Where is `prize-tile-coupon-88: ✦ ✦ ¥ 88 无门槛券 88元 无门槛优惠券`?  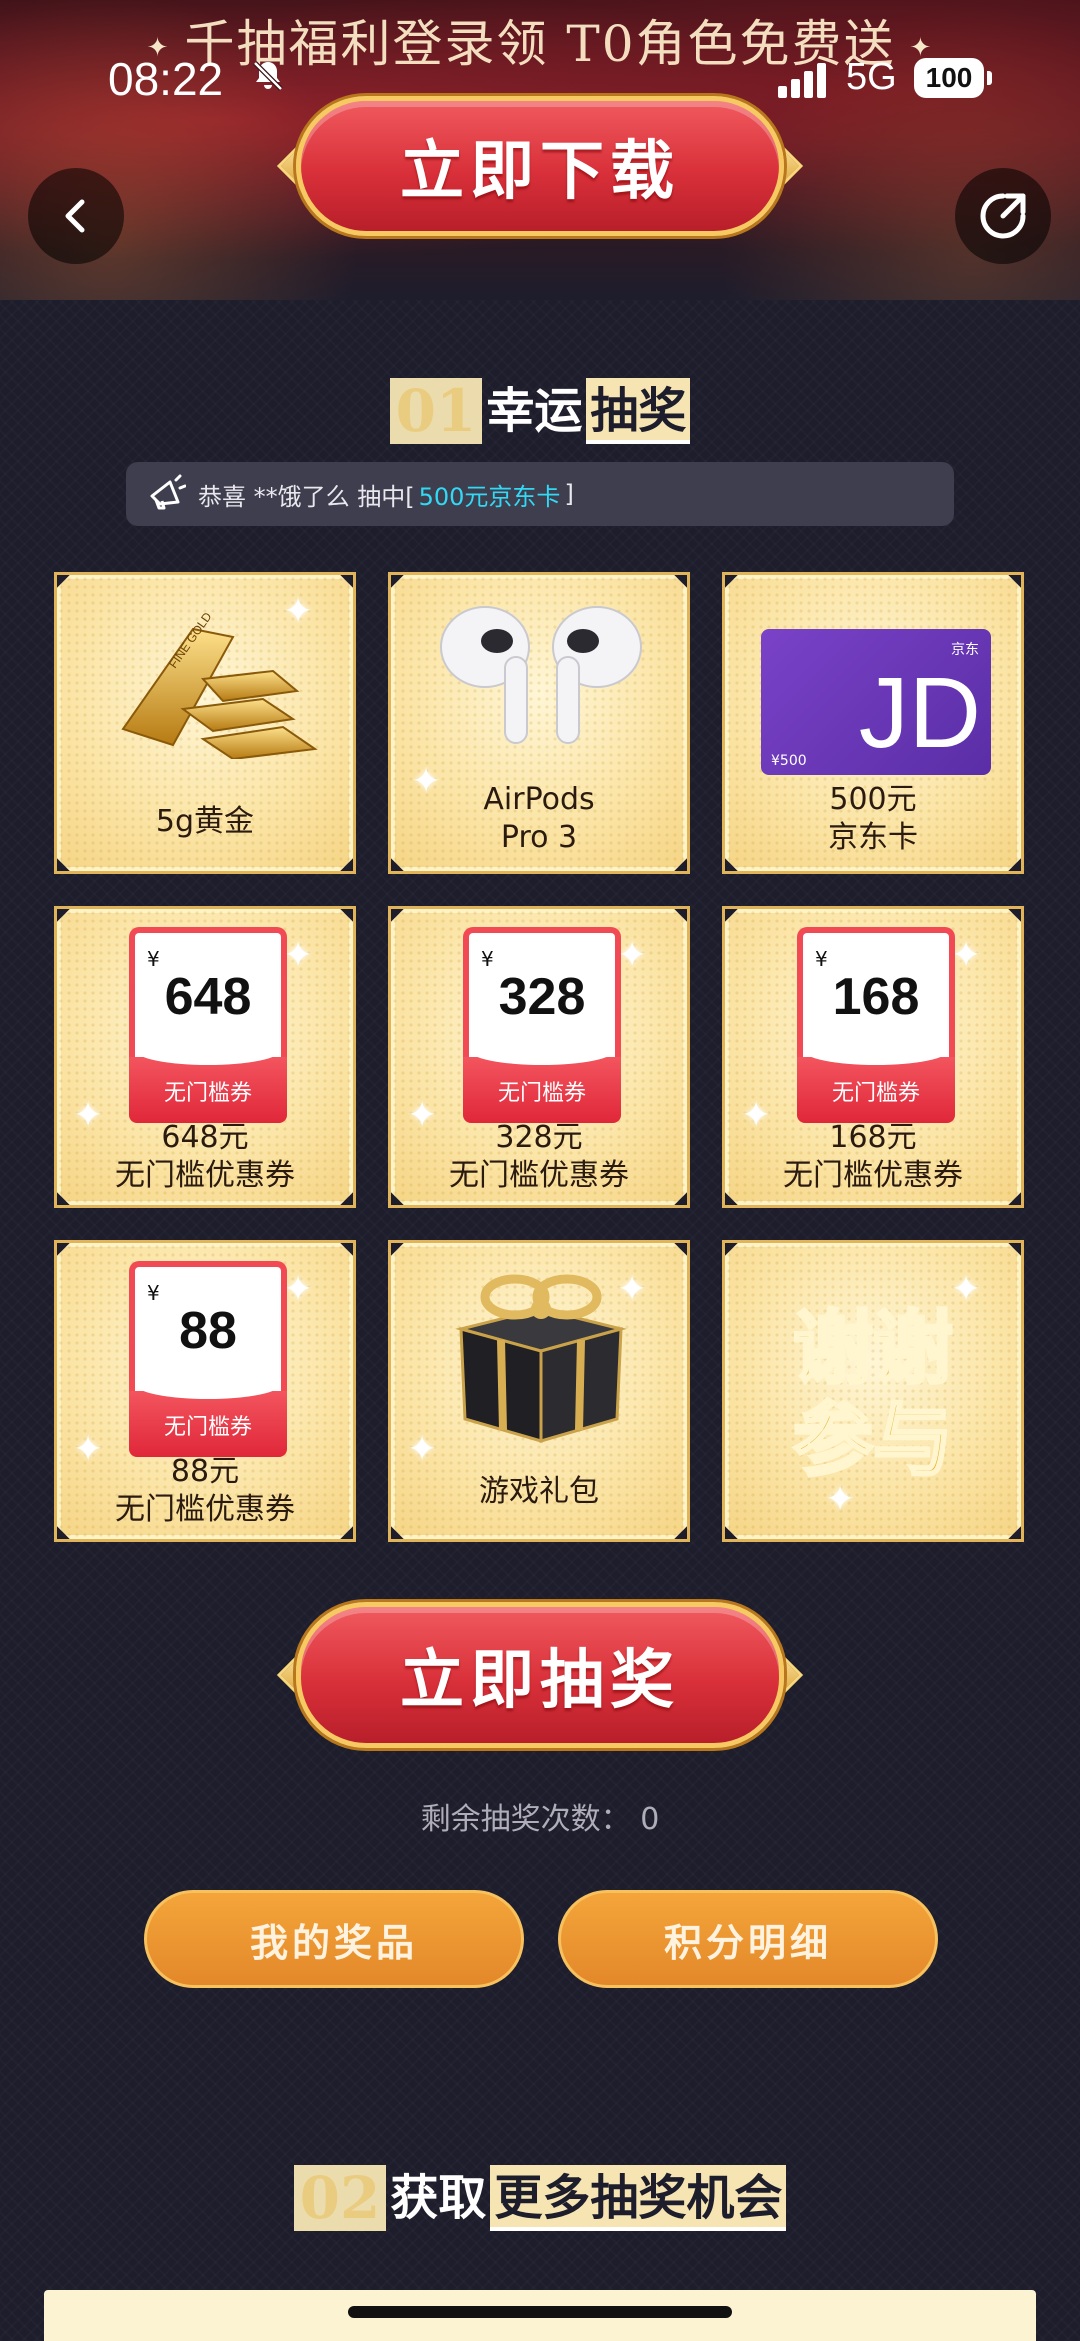
prize-tile-coupon-88: ✦ ✦ ¥ 88 无门槛券 88元 无门槛优惠券 is located at coordinates (205, 1391).